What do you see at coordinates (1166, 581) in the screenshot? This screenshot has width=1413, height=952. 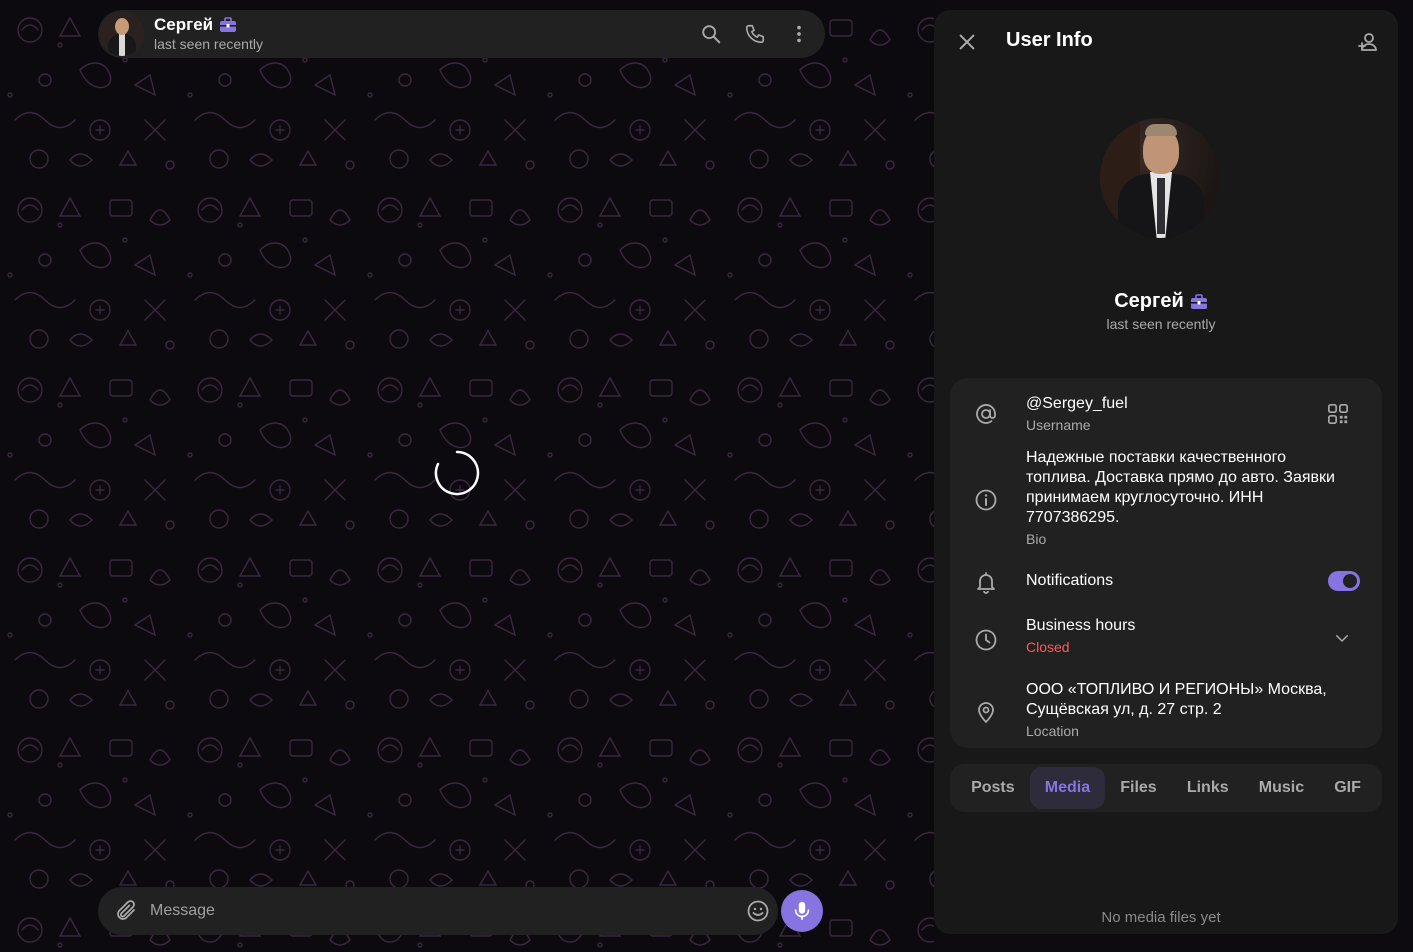 I see `notifications-row: Notifications` at bounding box center [1166, 581].